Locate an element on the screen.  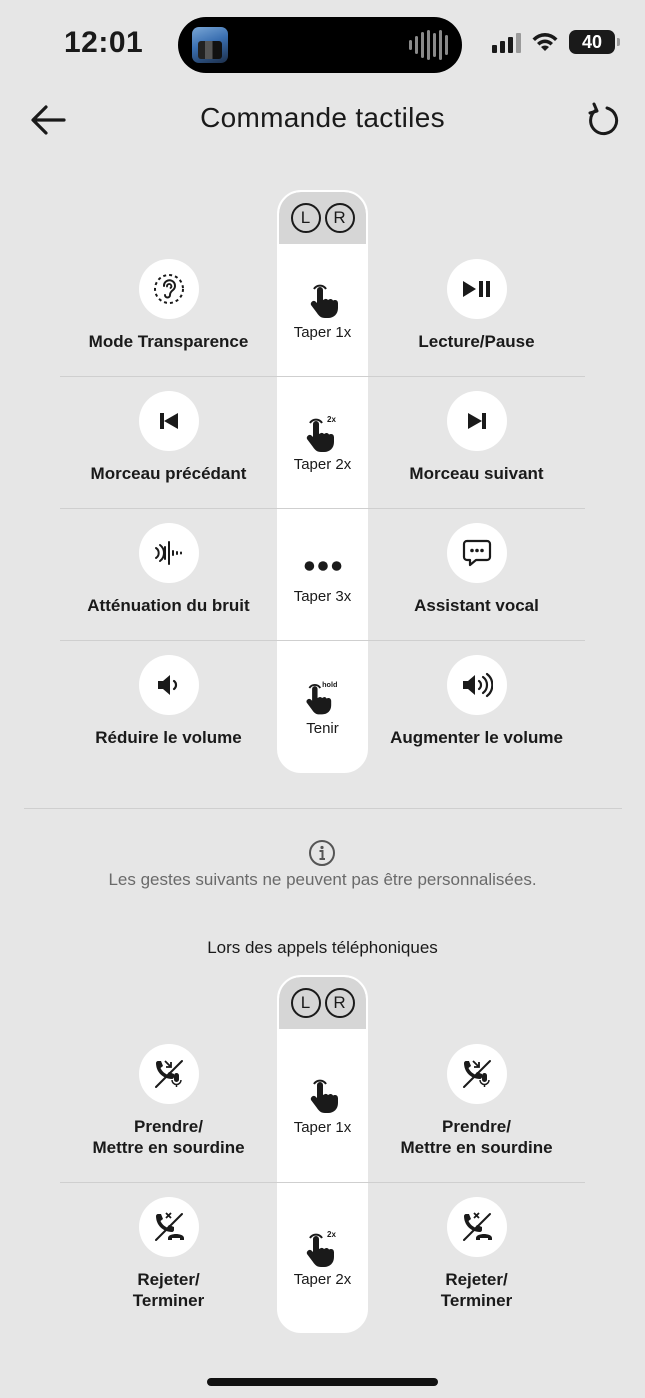
left-action-previous: Morceau précédant is located at coordinates (168, 443).